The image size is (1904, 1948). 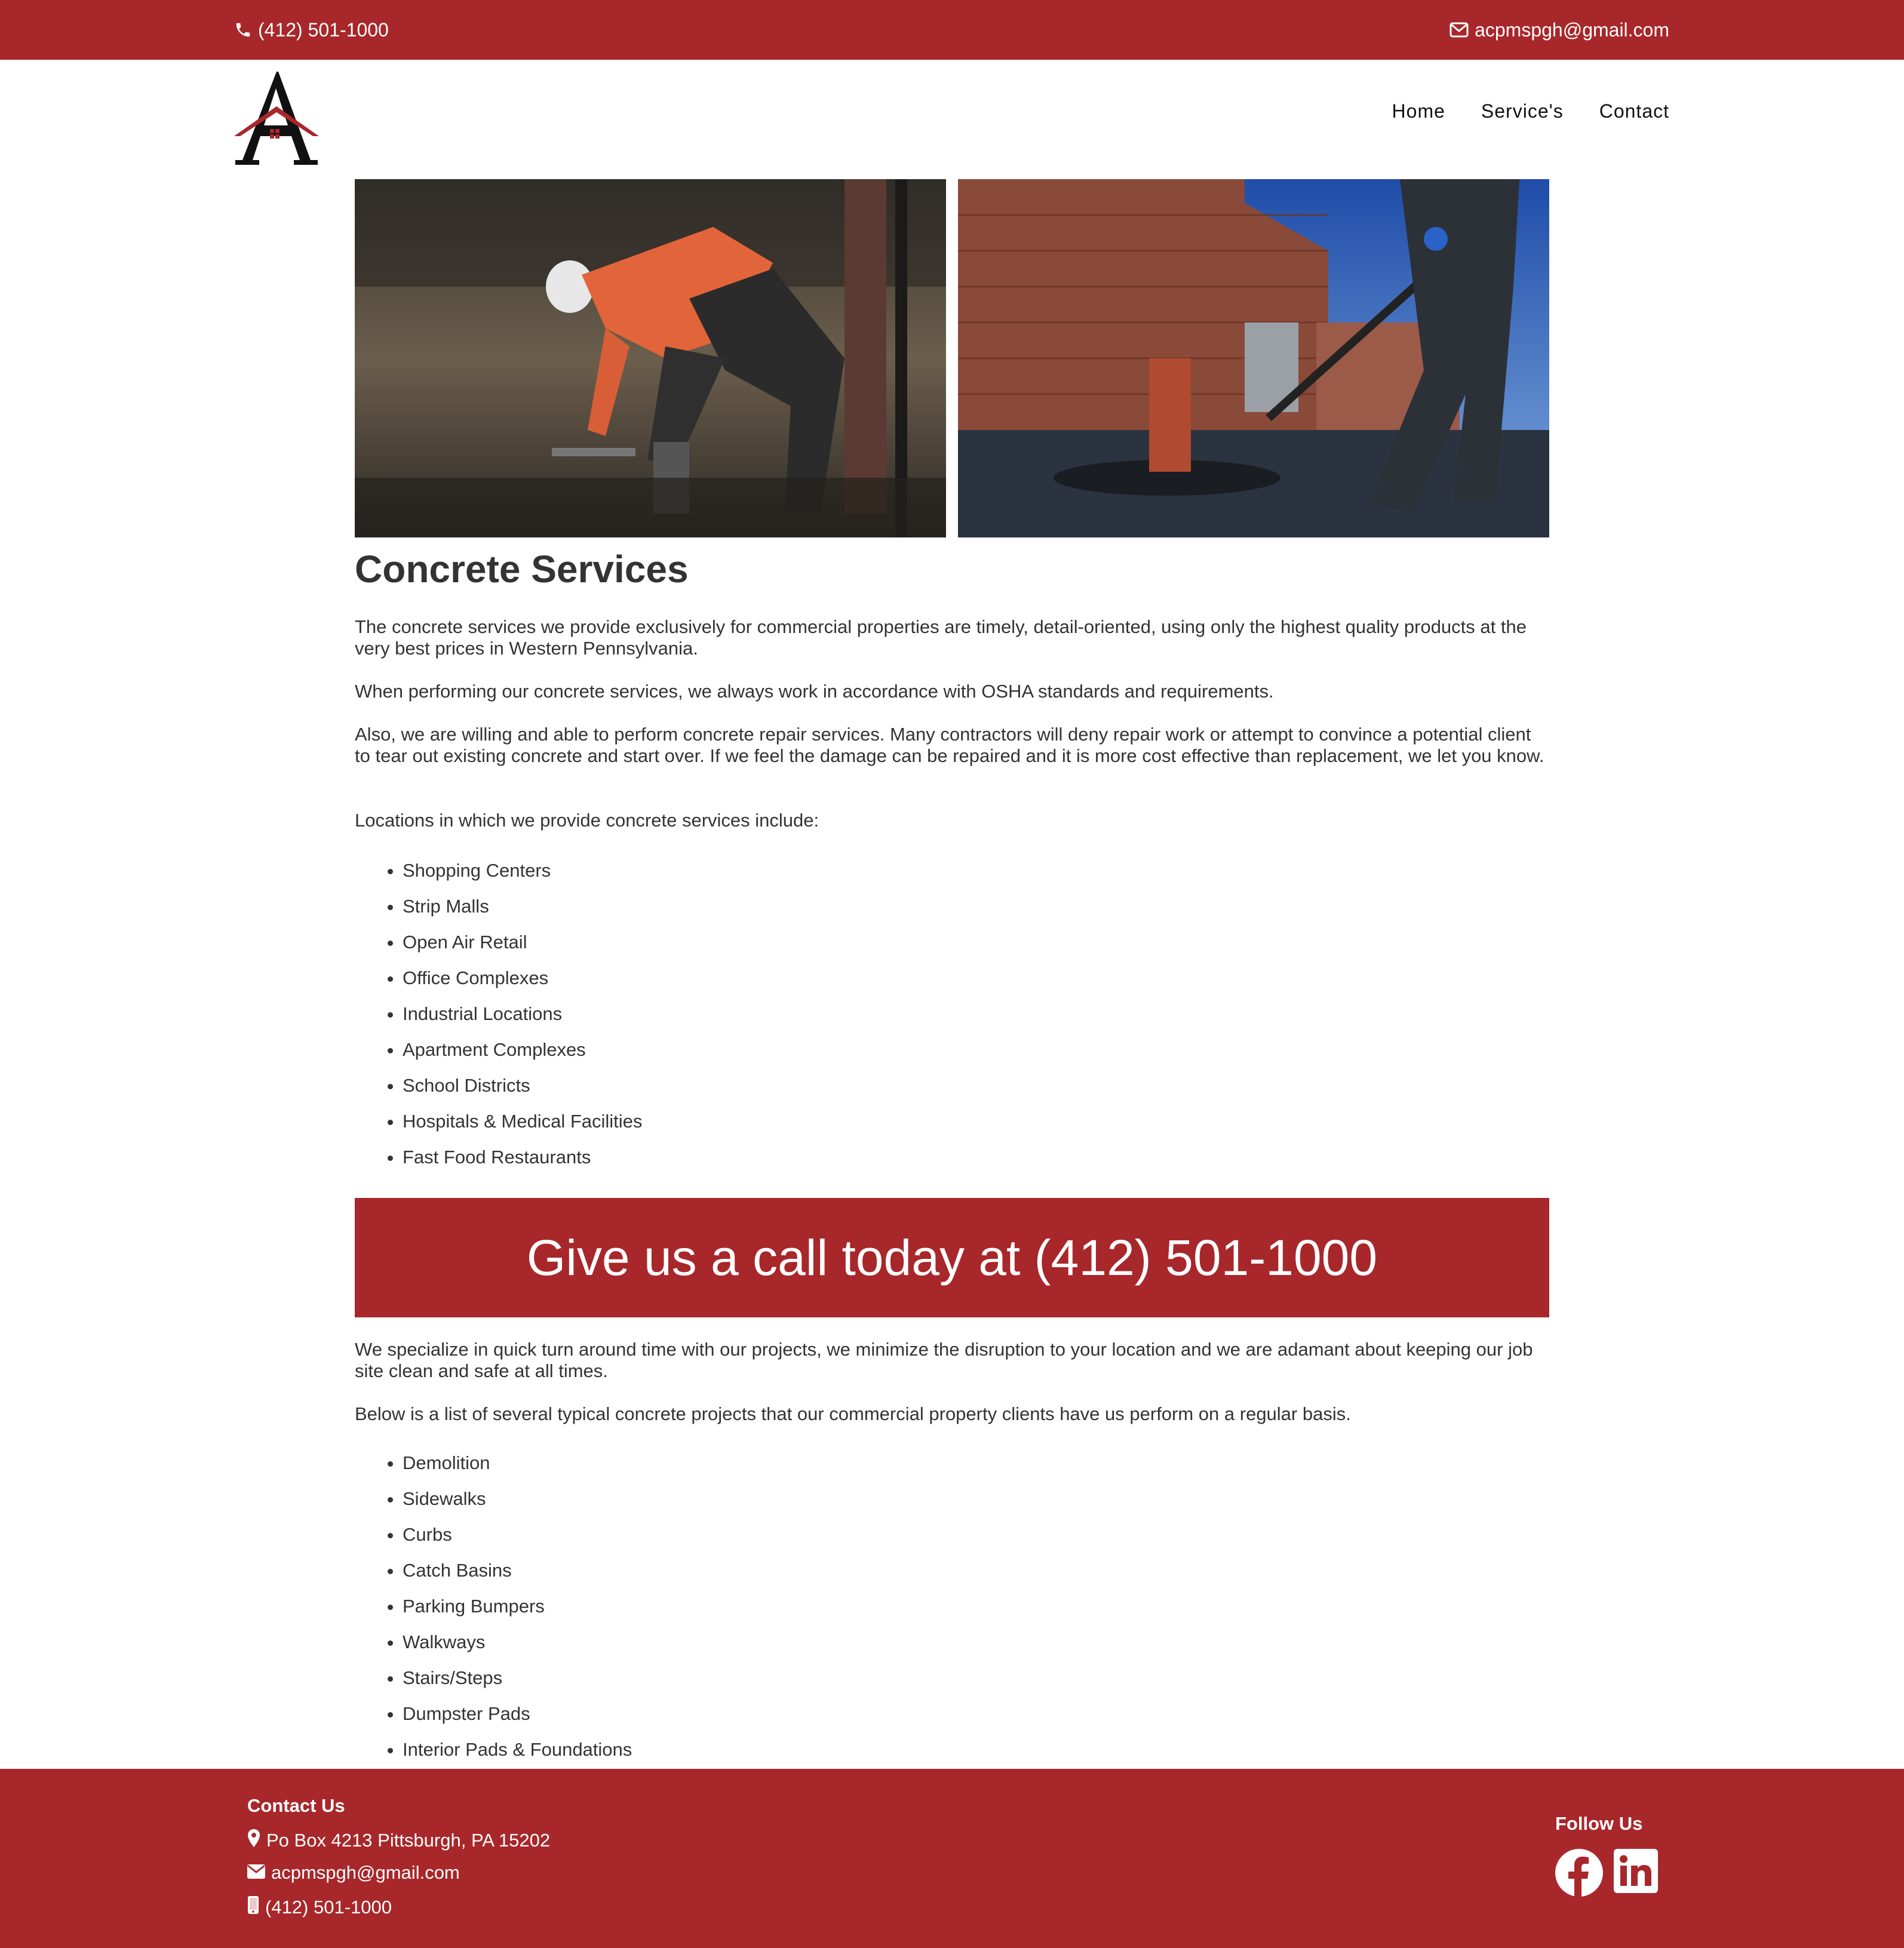 I want to click on top-contact-bar: (412) 501-1000 acpmspgh@gmail.com, so click(x=952, y=30).